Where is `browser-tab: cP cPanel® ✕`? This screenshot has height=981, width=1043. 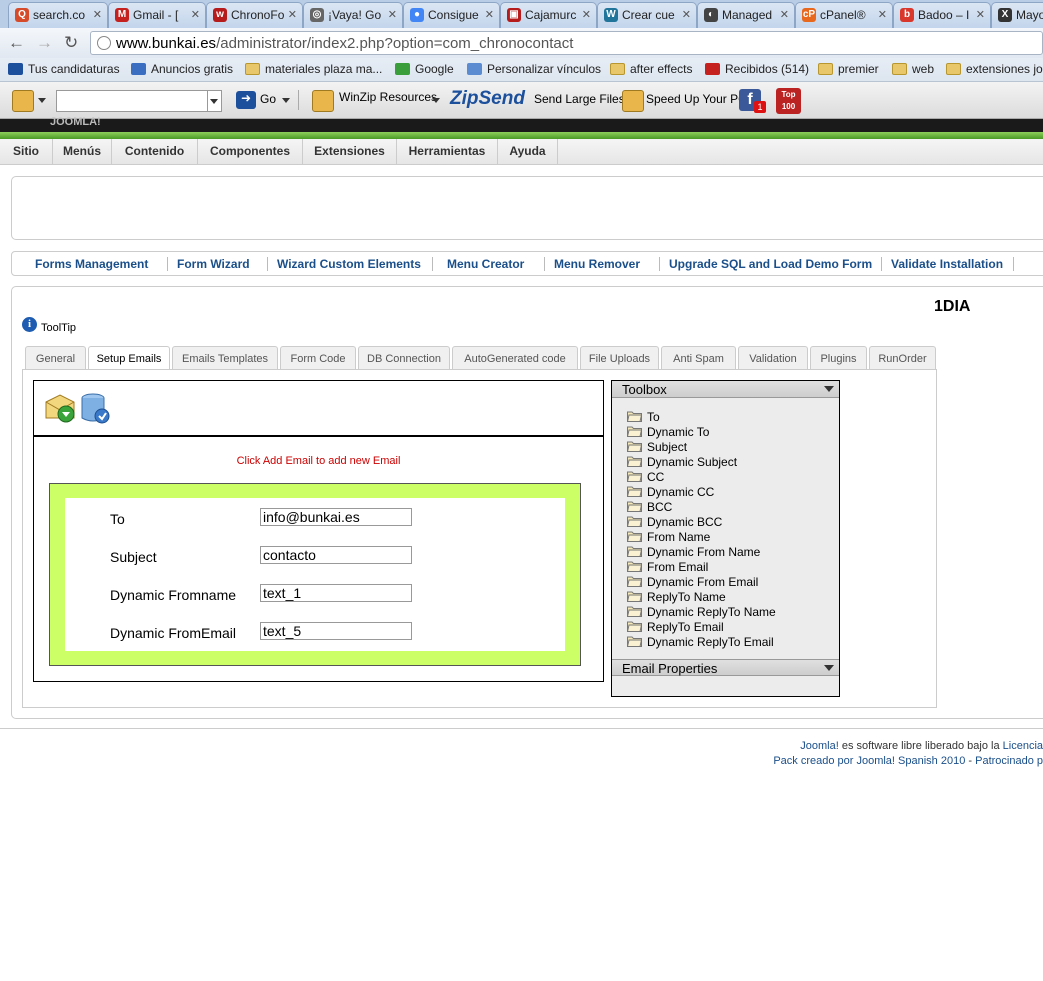
browser-tab: cP cPanel® ✕ is located at coordinates (844, 15).